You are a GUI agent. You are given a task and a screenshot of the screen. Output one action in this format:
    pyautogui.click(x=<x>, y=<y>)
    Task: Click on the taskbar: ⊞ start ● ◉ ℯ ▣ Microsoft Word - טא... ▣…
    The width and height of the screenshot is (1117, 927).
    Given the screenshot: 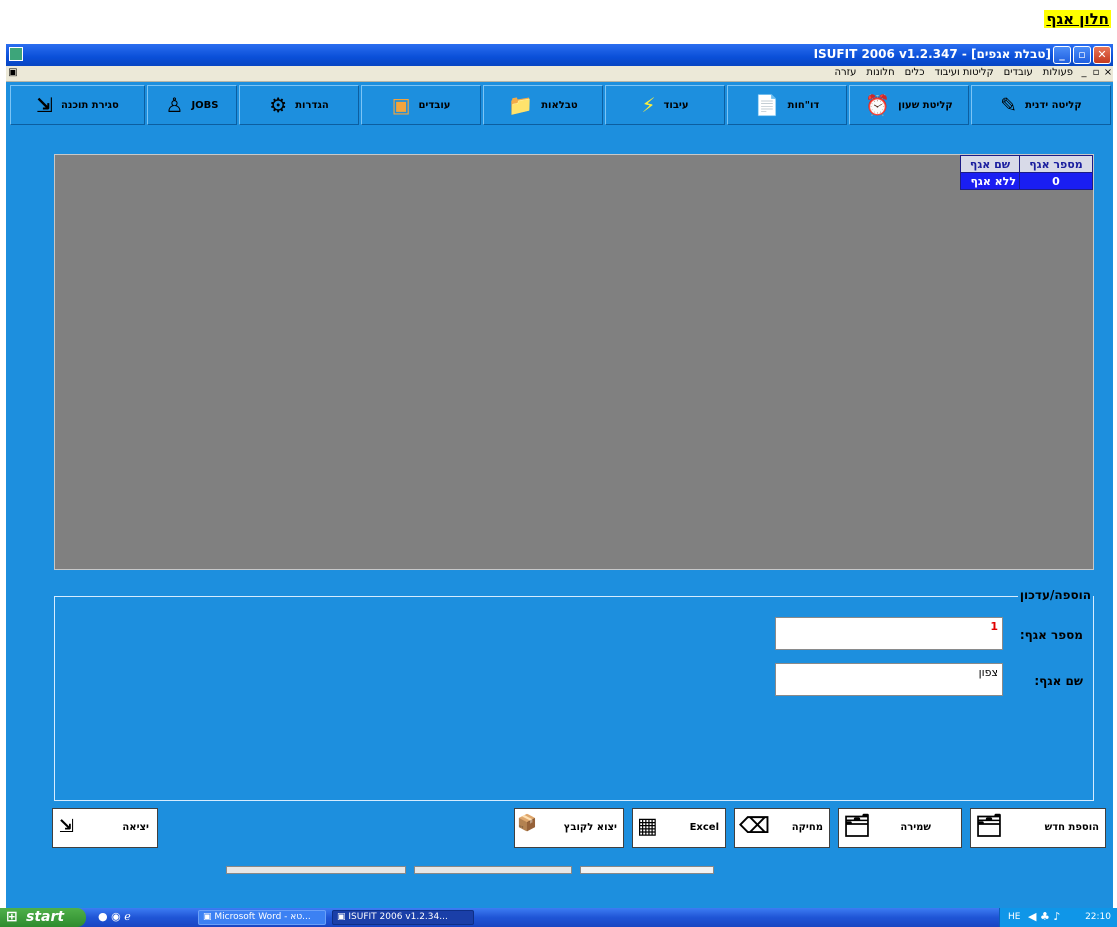 What is the action you would take?
    pyautogui.click(x=558, y=917)
    